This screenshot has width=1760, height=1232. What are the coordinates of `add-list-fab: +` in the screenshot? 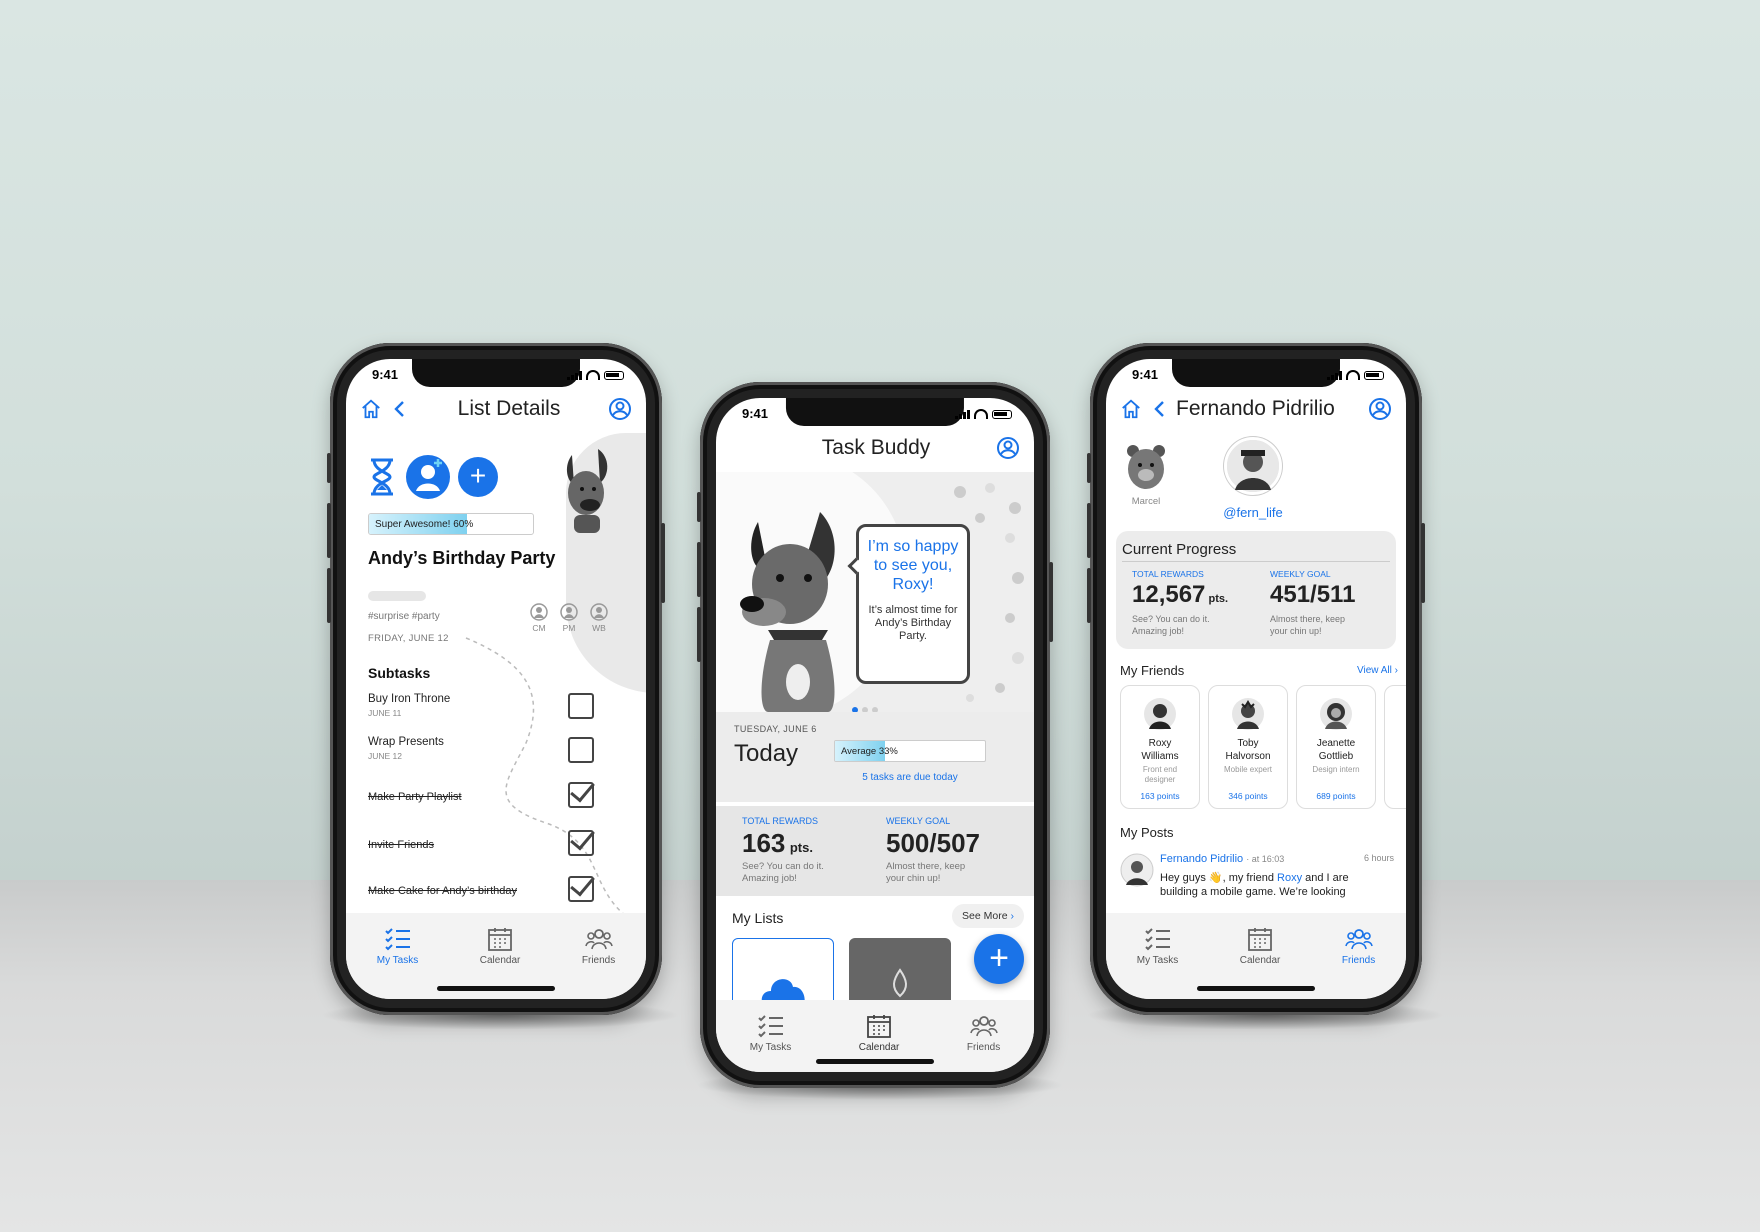 It's located at (999, 959).